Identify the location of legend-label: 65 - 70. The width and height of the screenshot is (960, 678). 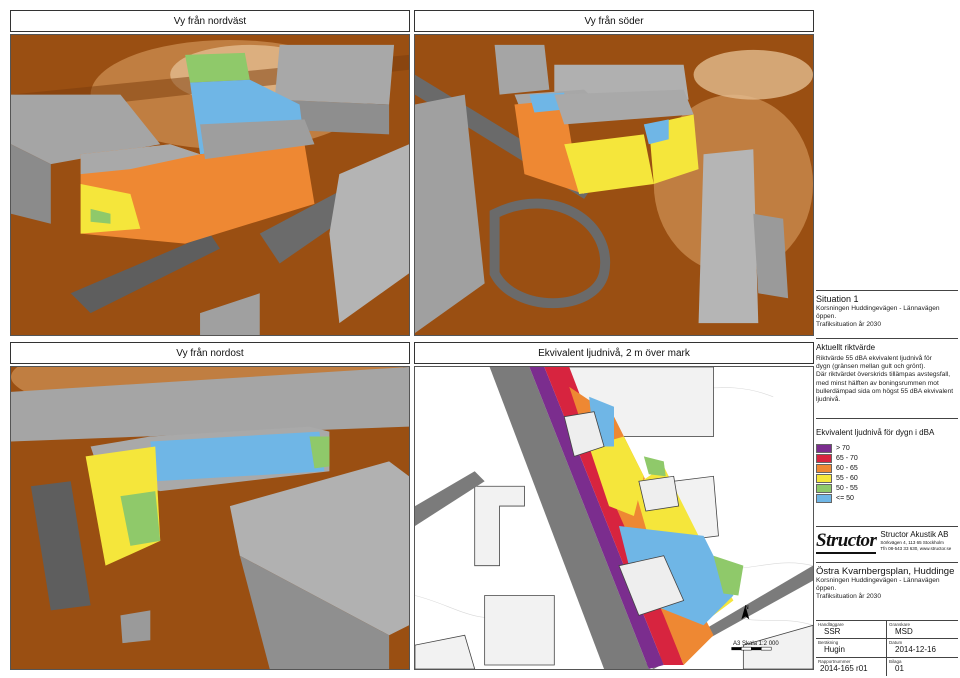
(847, 458).